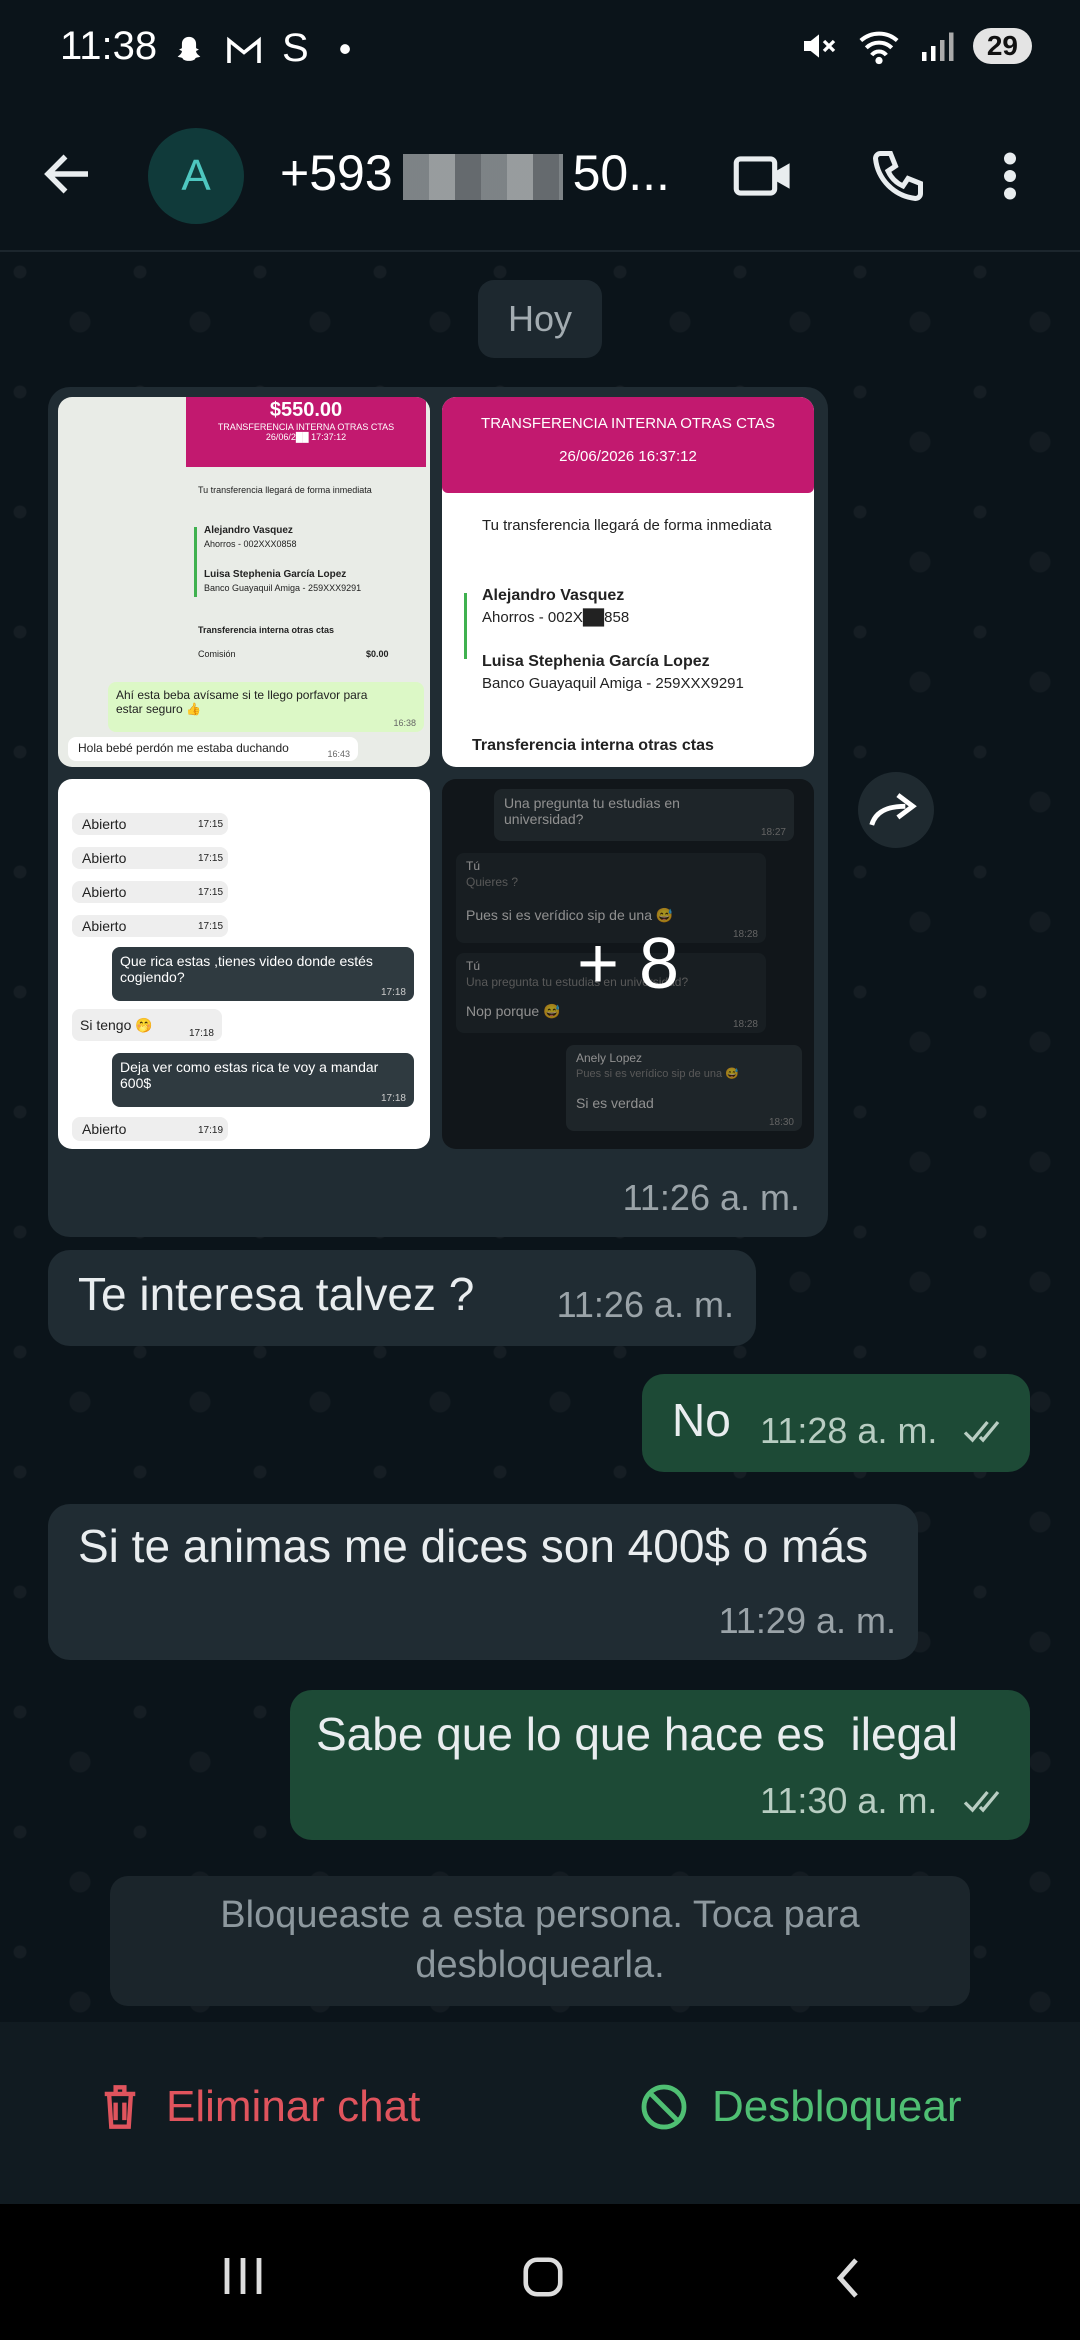 The width and height of the screenshot is (1080, 2340). I want to click on block-icon, so click(664, 2107).